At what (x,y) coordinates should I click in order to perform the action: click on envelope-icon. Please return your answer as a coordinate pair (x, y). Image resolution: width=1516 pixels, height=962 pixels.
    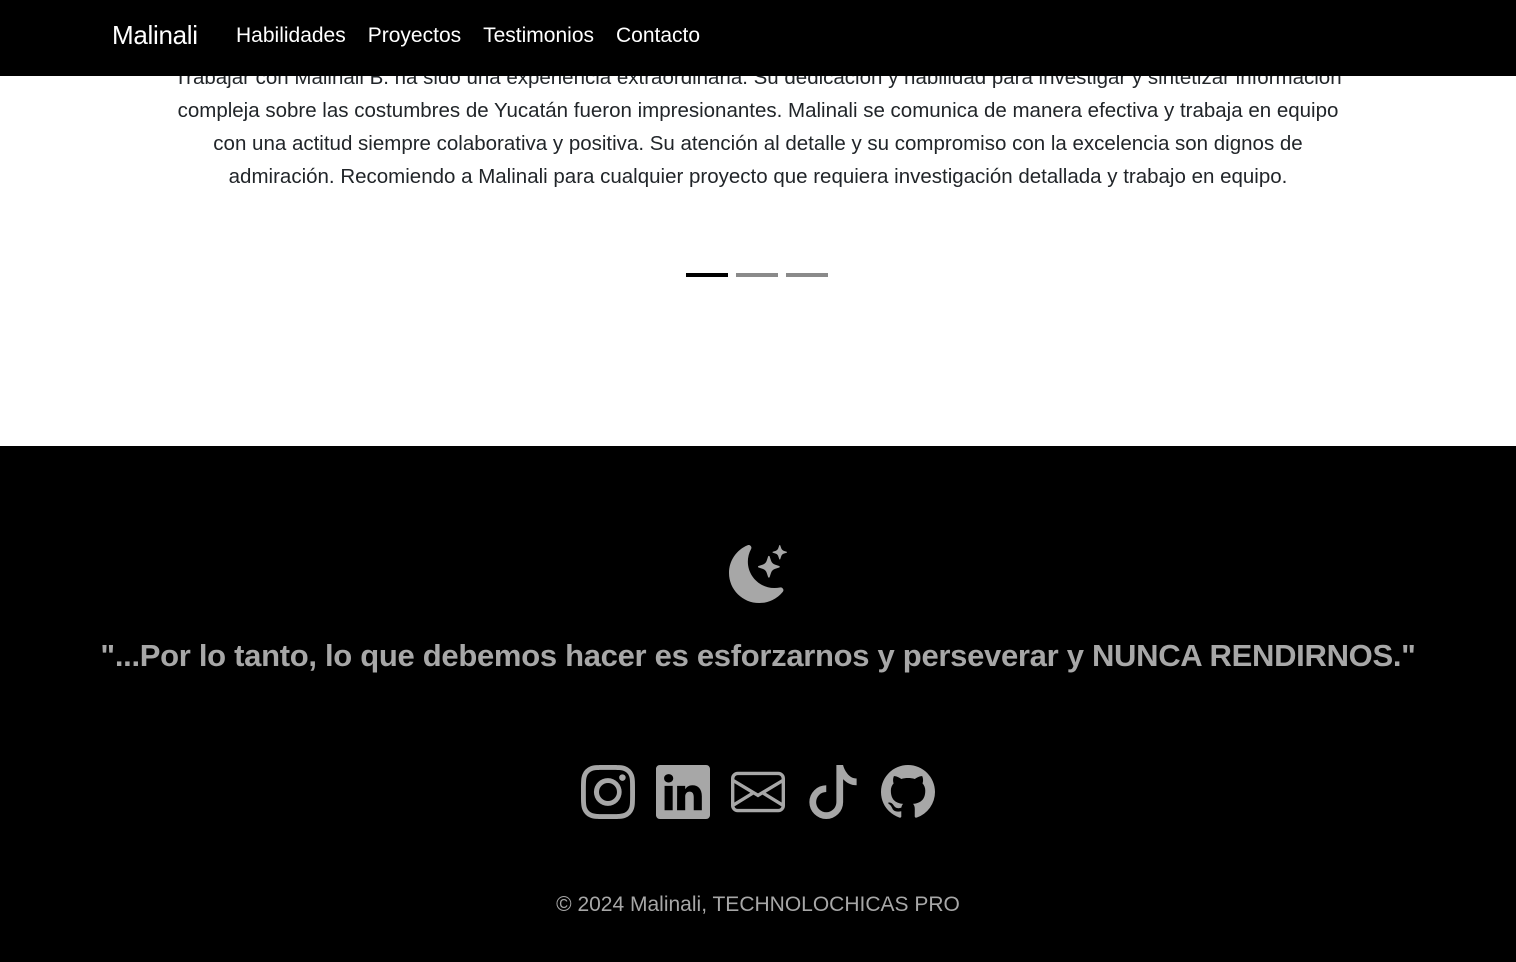
    Looking at the image, I should click on (758, 792).